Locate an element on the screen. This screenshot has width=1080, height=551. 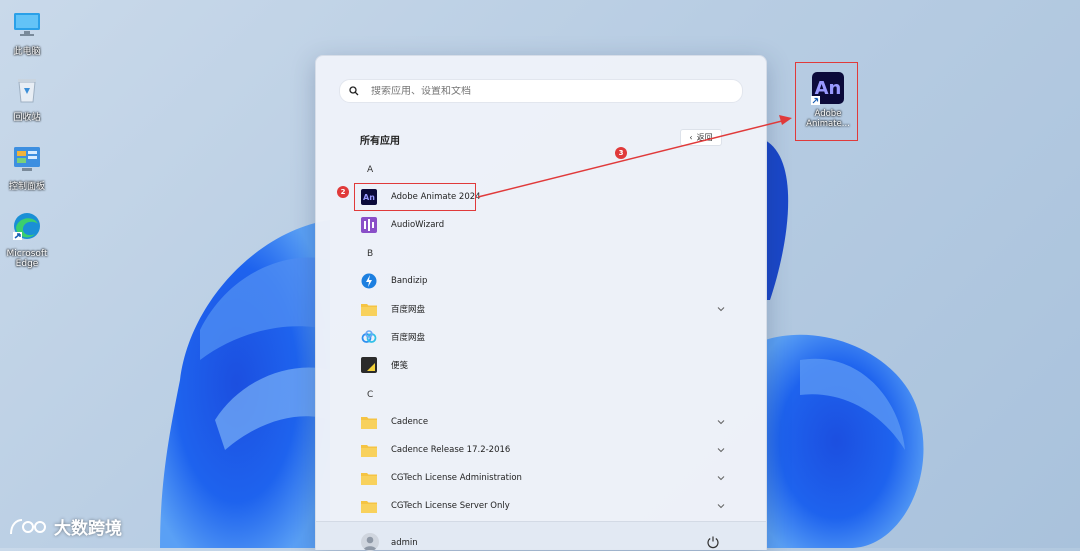
app-item-cadence: Cadence is located at coordinates (541, 422).